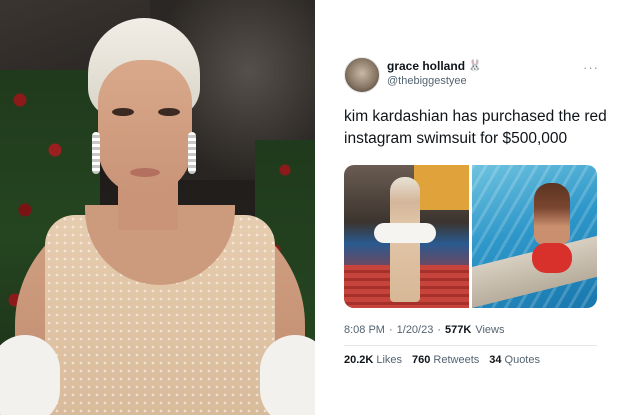  Describe the element at coordinates (96, 153) in the screenshot. I see `left-earring` at that location.